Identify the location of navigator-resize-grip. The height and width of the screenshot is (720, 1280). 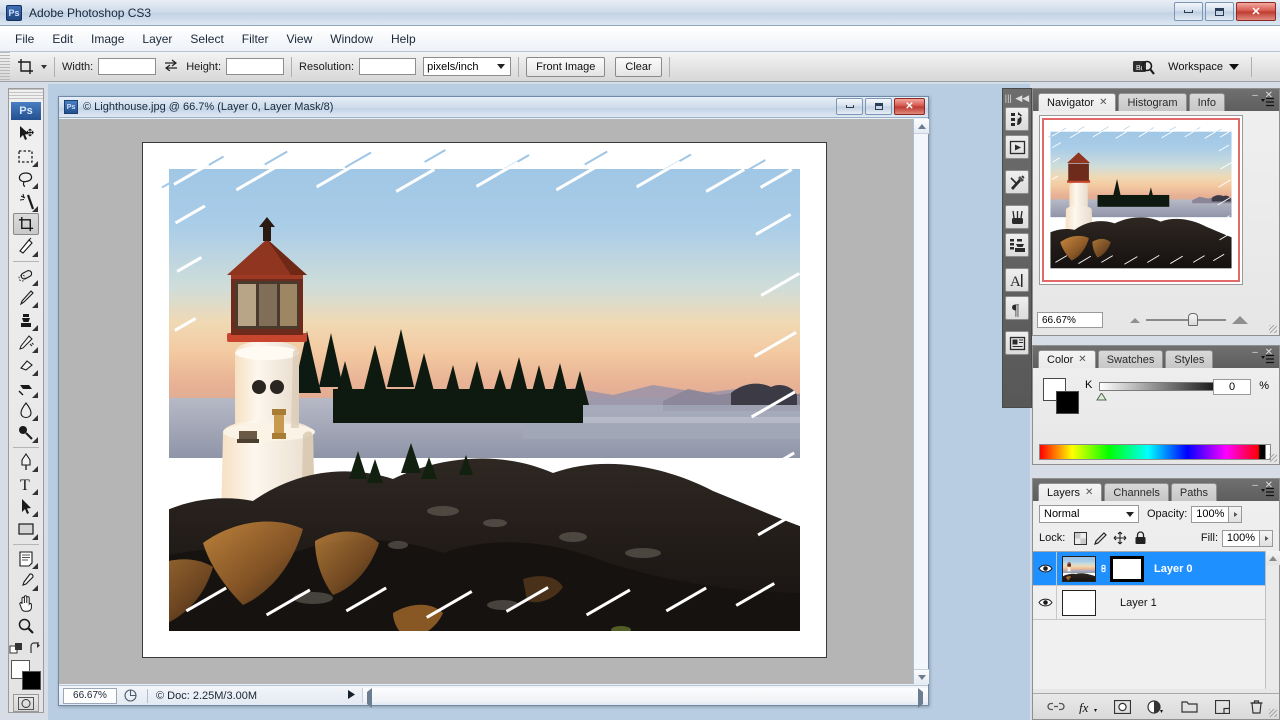
(1273, 329).